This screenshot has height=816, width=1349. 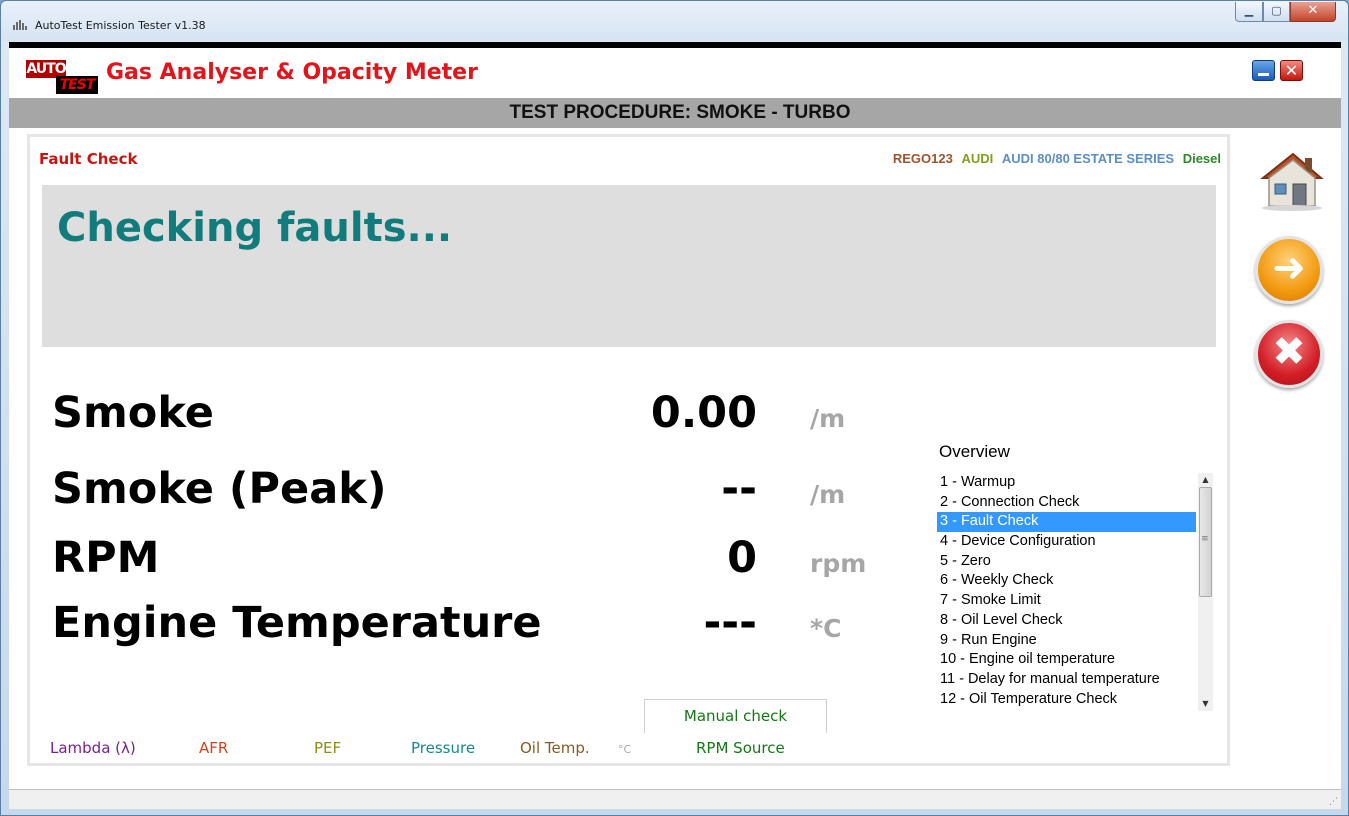 I want to click on app-icon, so click(x=20, y=25).